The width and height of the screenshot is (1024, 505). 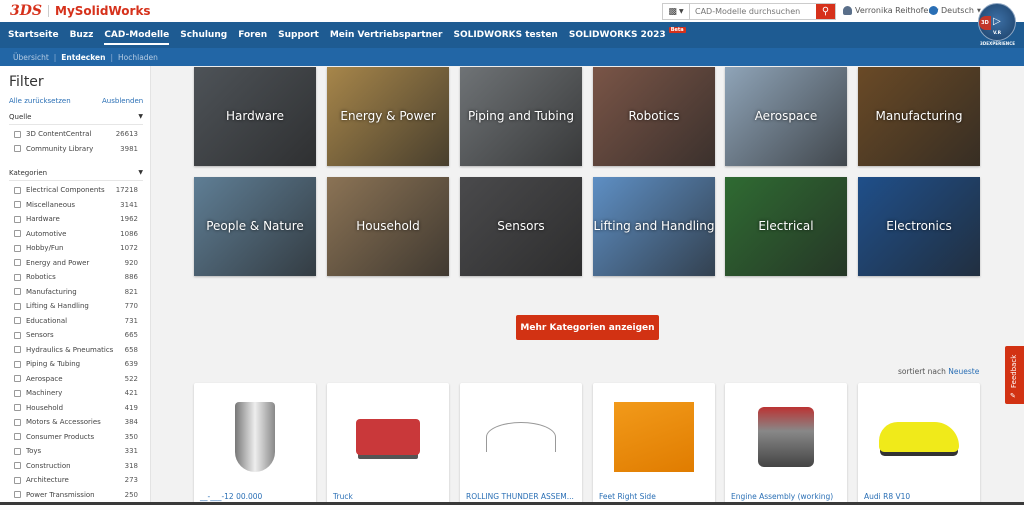 What do you see at coordinates (40, 101) in the screenshot?
I see `reset-all-link: Alle zurücksetzen` at bounding box center [40, 101].